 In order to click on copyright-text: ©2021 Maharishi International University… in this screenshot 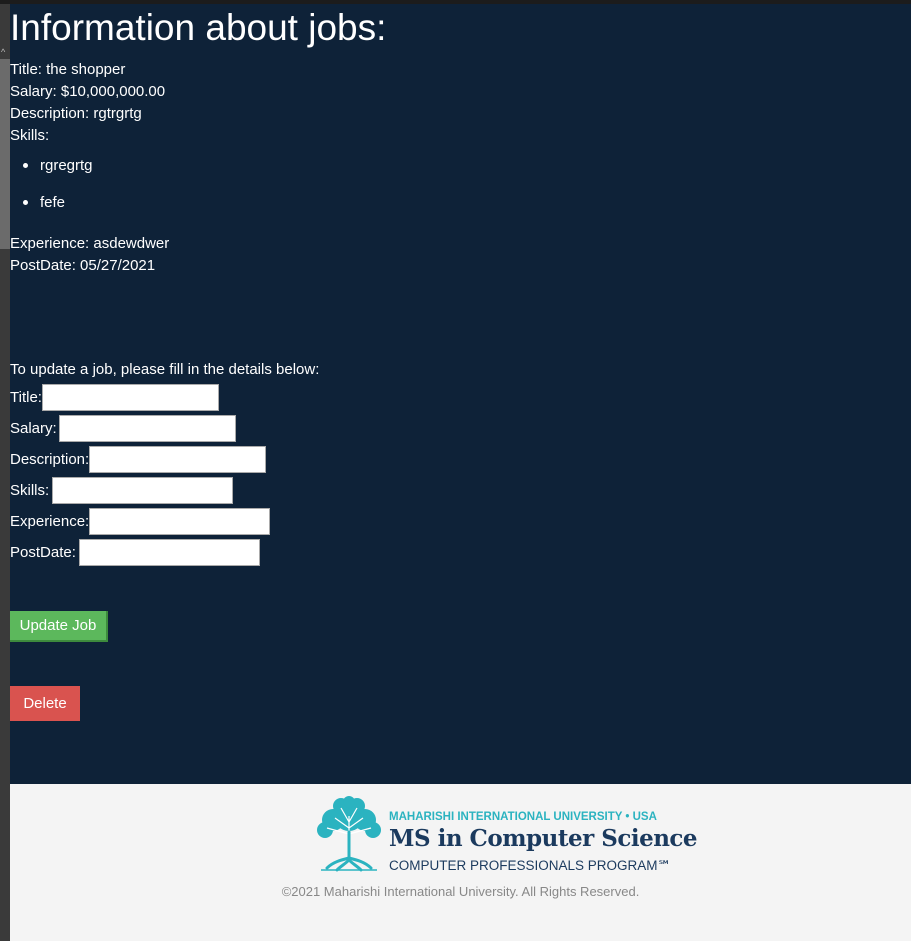, I will do `click(460, 891)`.